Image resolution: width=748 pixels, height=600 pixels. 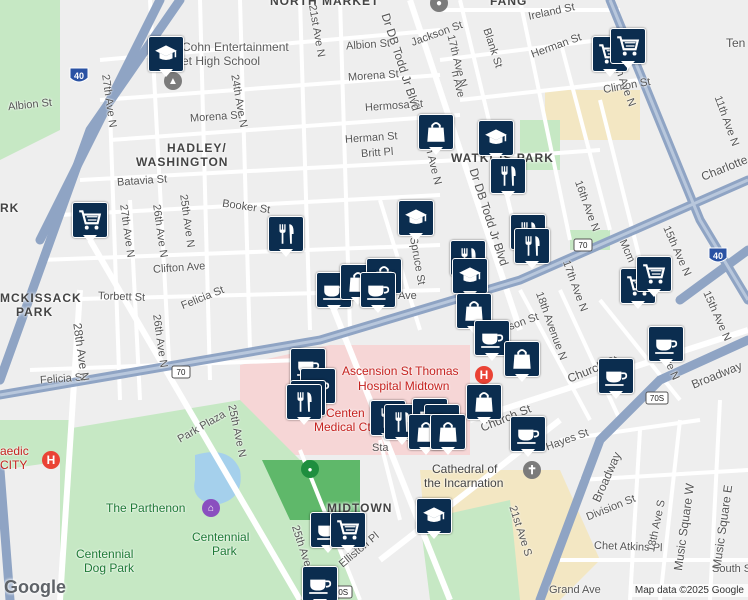 What do you see at coordinates (310, 469) in the screenshot?
I see `park-marker-icon: ●` at bounding box center [310, 469].